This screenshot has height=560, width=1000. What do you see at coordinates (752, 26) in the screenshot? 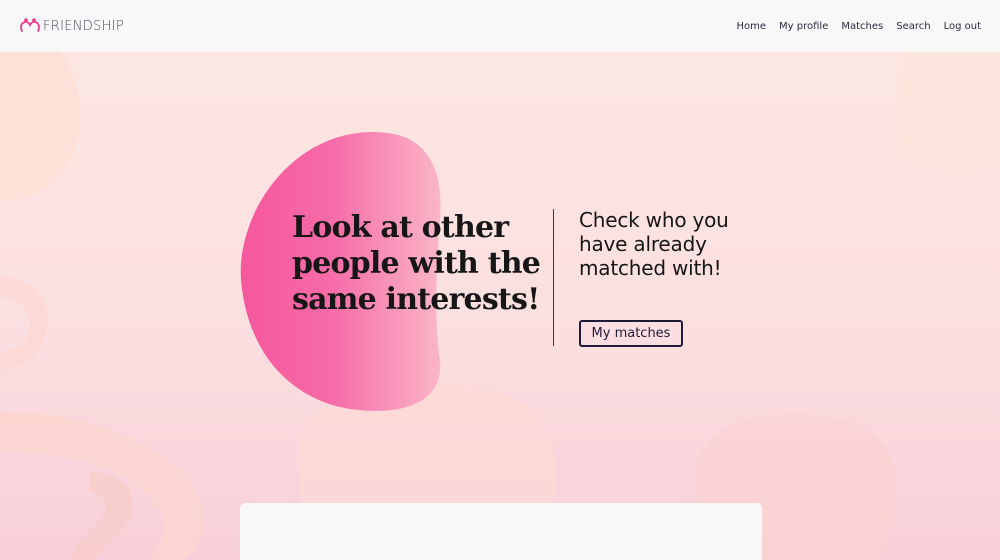
I see `nav-link-home: Home` at bounding box center [752, 26].